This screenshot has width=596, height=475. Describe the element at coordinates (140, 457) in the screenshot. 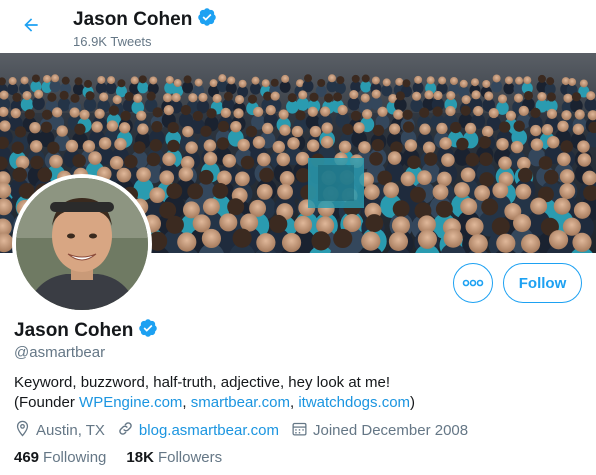

I see `followers-count: 18K` at that location.